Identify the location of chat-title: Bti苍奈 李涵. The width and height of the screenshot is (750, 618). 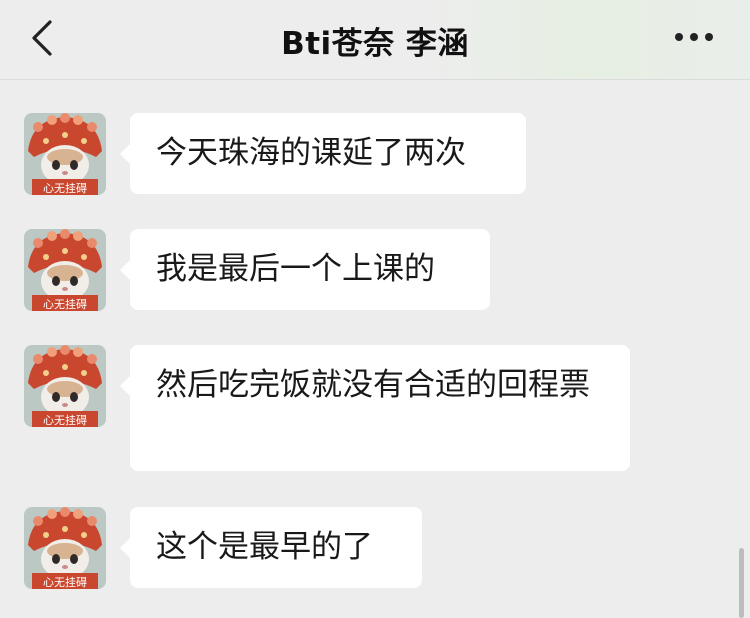
(375, 44).